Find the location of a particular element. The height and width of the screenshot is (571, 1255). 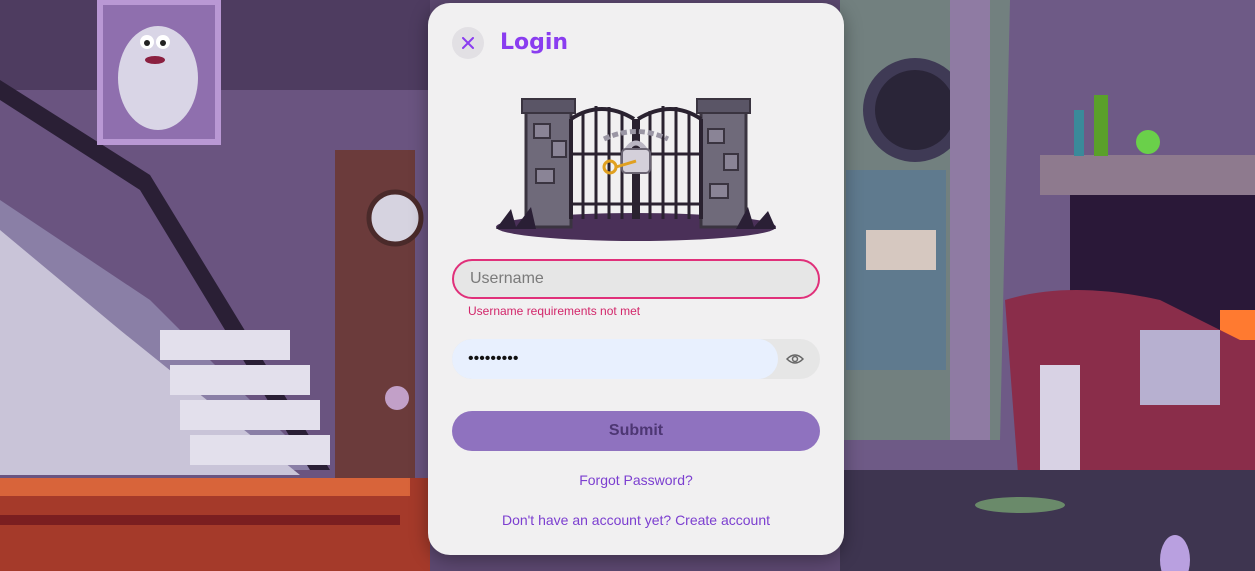

close-button is located at coordinates (468, 43).